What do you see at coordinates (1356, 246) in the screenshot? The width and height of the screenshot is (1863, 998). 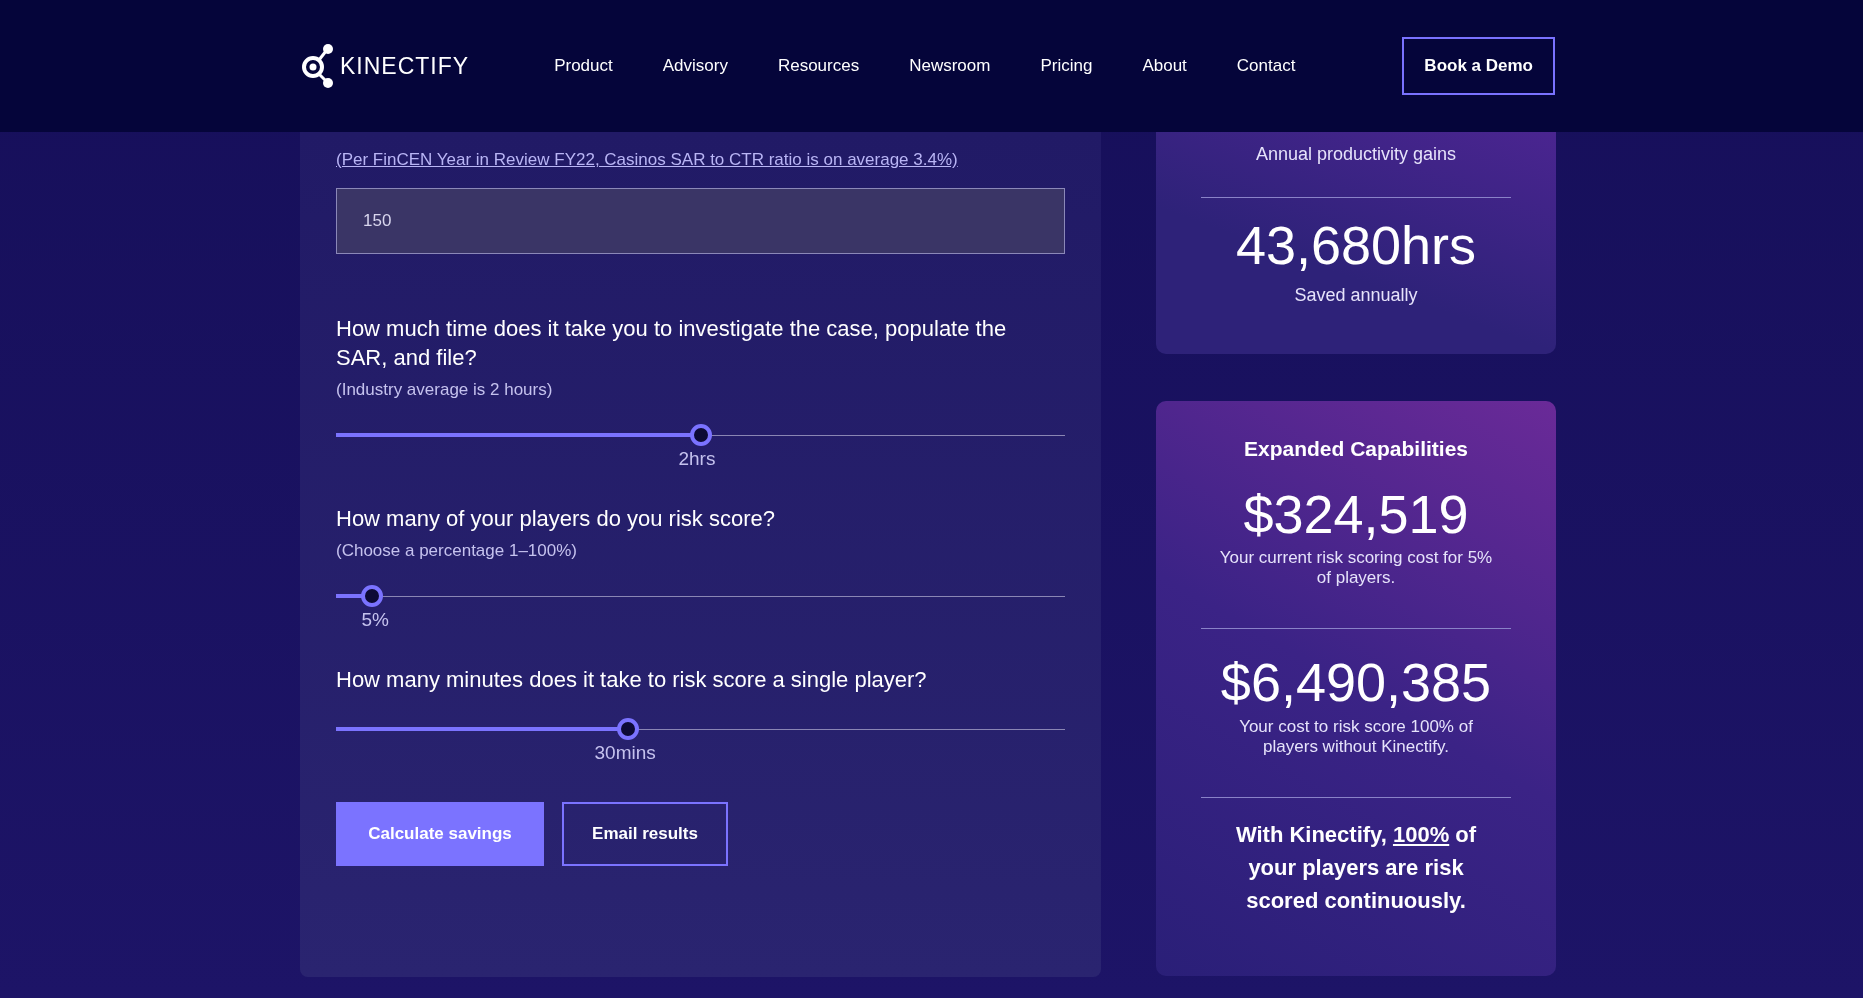 I see `hours-value: 43,680hrs` at bounding box center [1356, 246].